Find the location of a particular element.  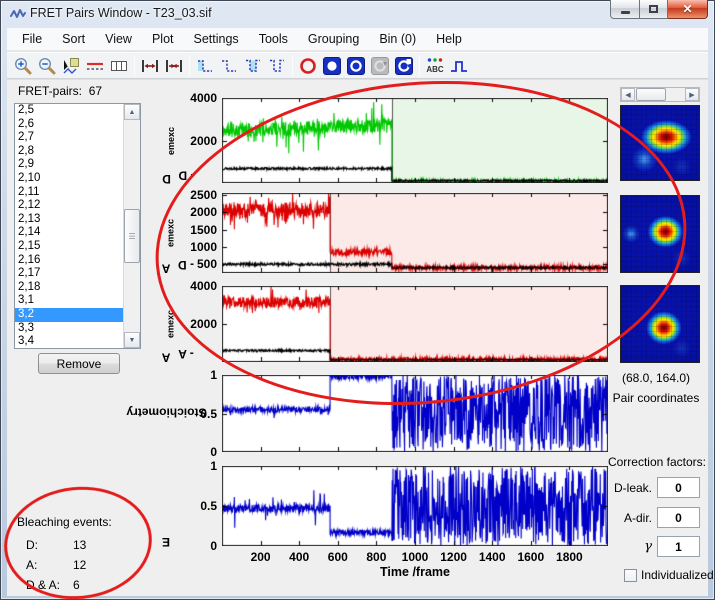

menu-item-view: View is located at coordinates (118, 39).